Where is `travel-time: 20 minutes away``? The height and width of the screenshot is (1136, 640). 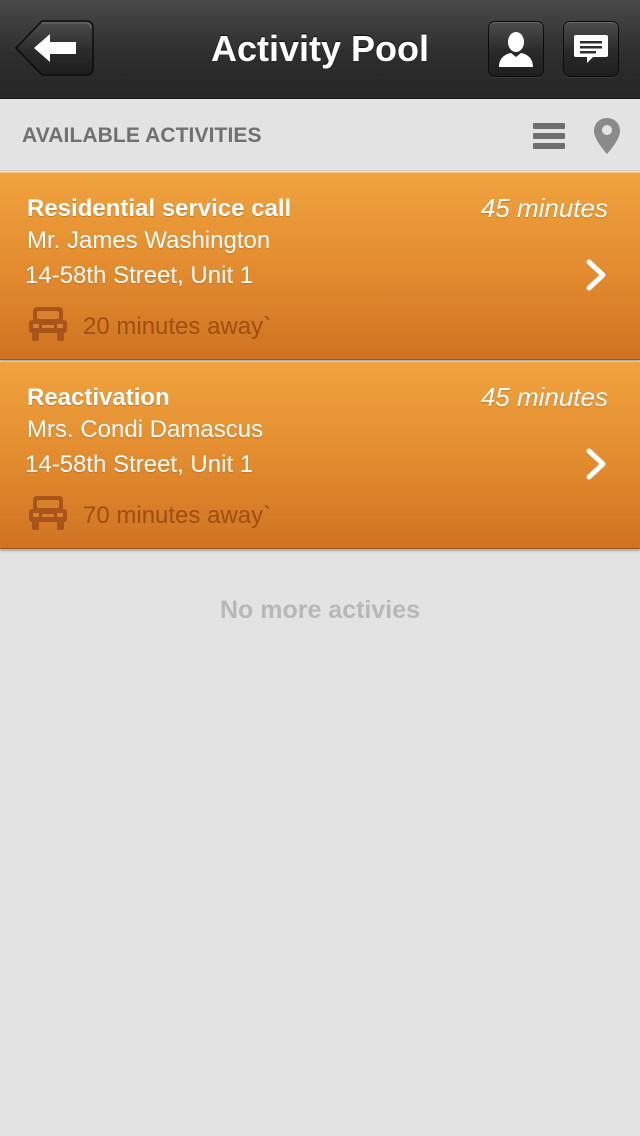 travel-time: 20 minutes away` is located at coordinates (177, 326).